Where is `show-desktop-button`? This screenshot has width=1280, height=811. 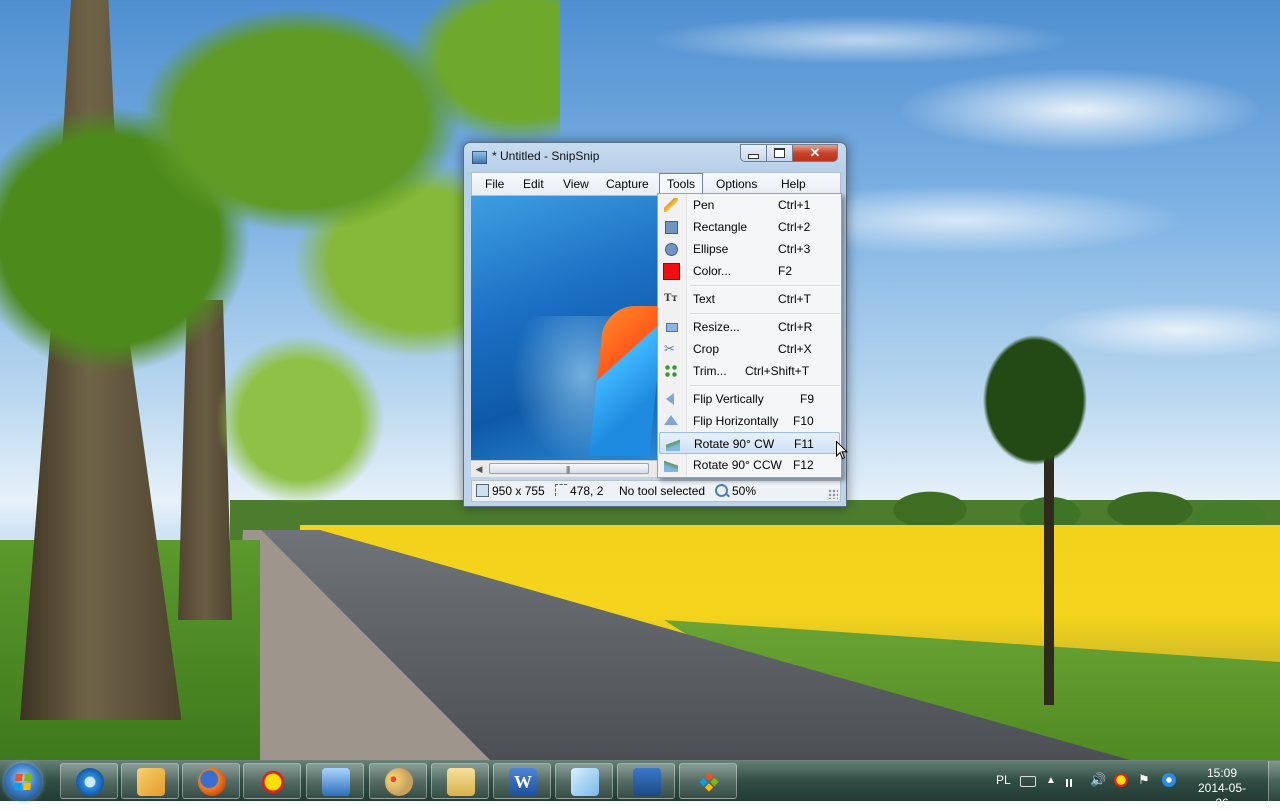
show-desktop-button is located at coordinates (1274, 781).